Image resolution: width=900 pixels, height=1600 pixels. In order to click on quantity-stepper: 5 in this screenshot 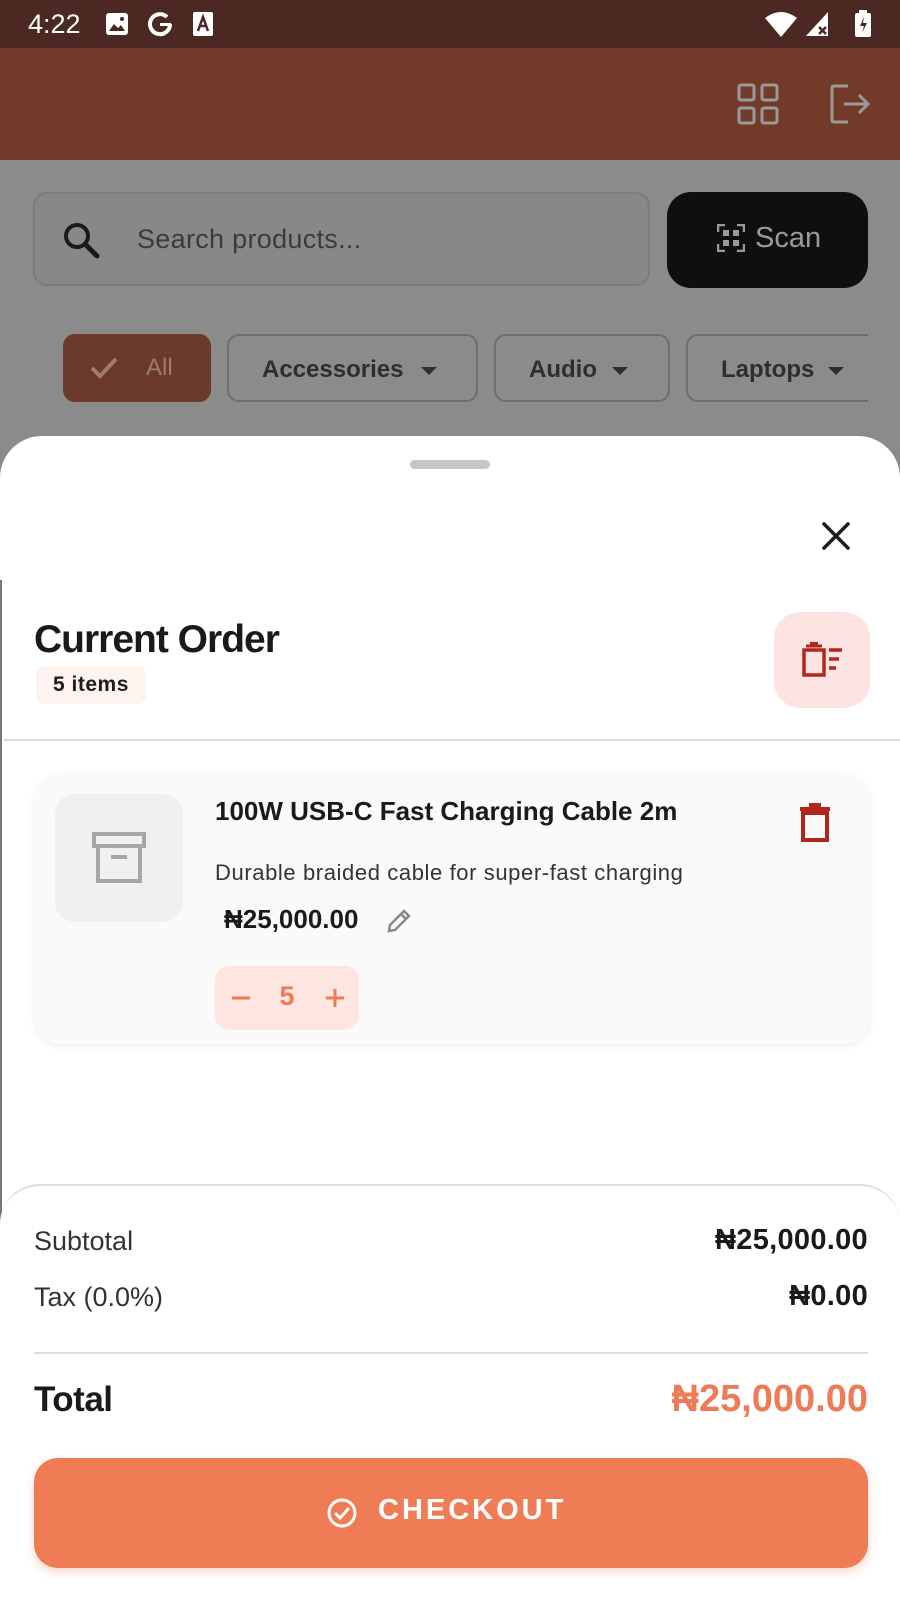, I will do `click(287, 998)`.